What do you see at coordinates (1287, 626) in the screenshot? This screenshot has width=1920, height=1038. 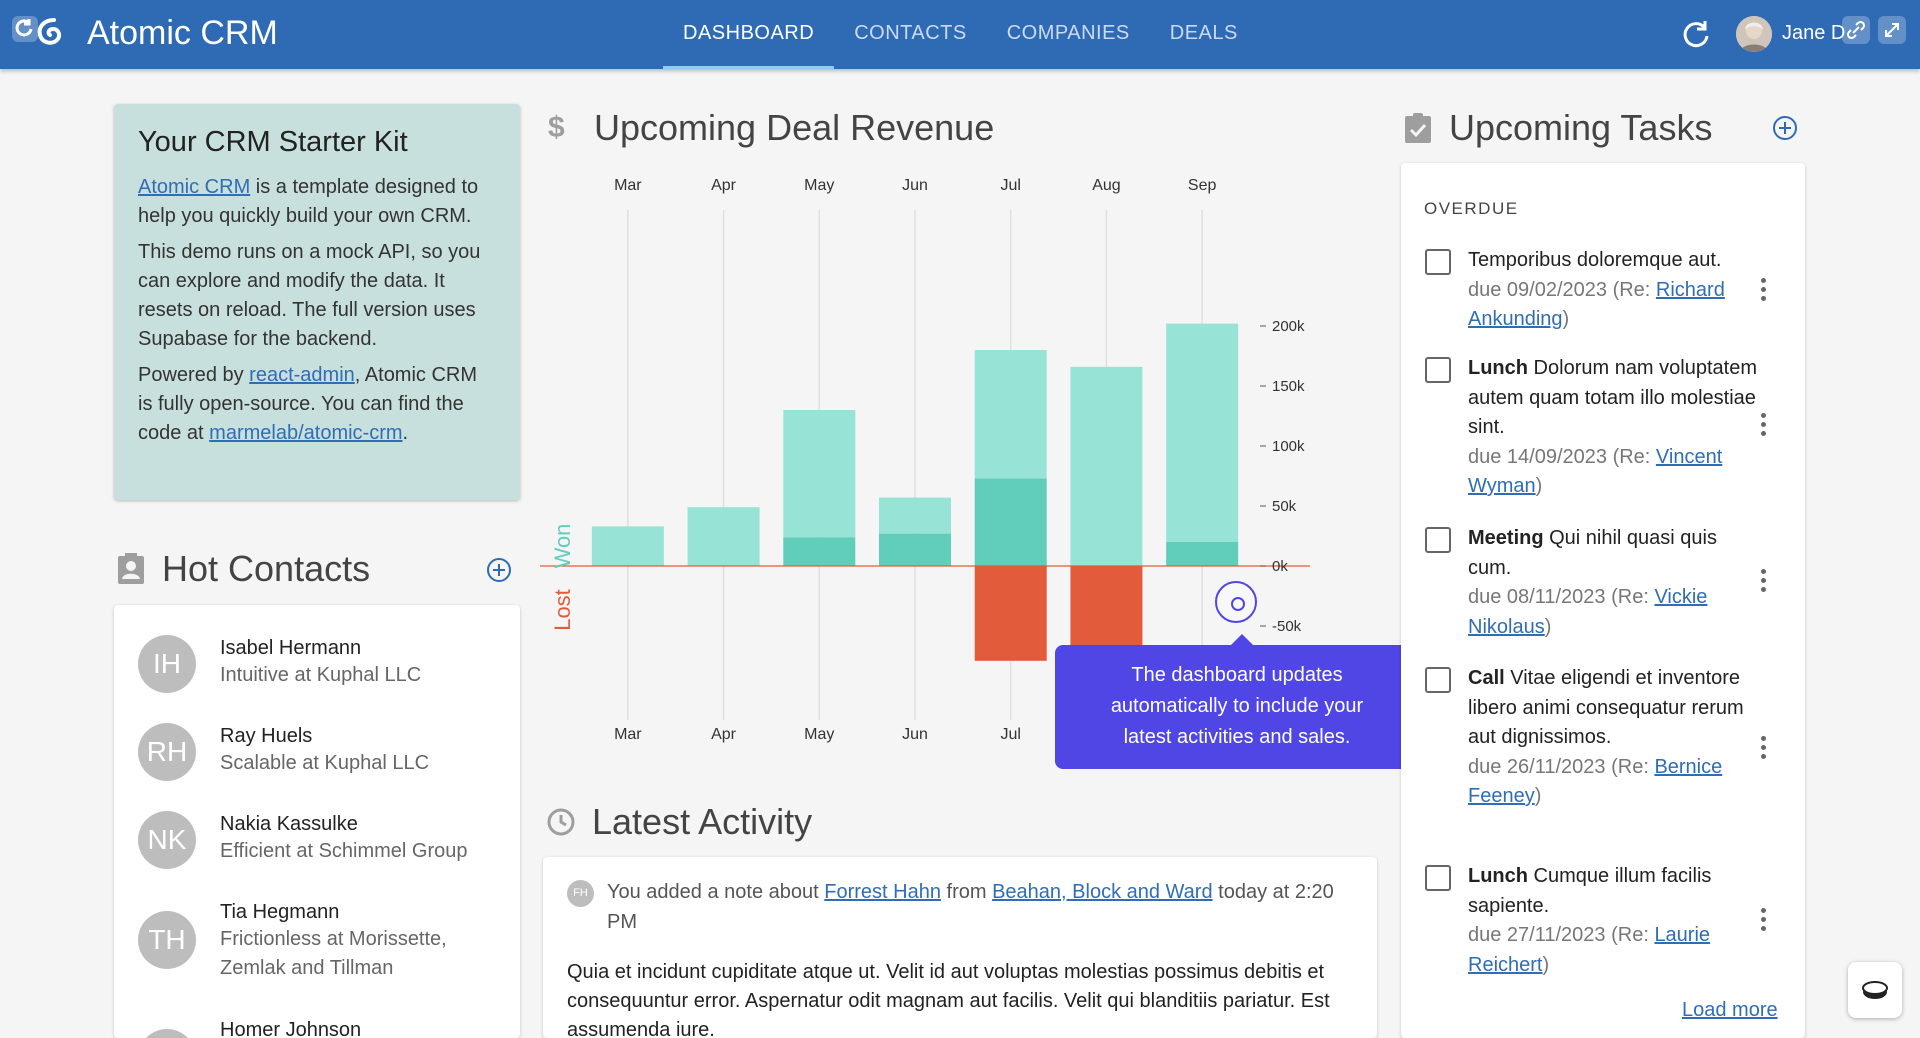 I see `y-tick-label: -50k` at bounding box center [1287, 626].